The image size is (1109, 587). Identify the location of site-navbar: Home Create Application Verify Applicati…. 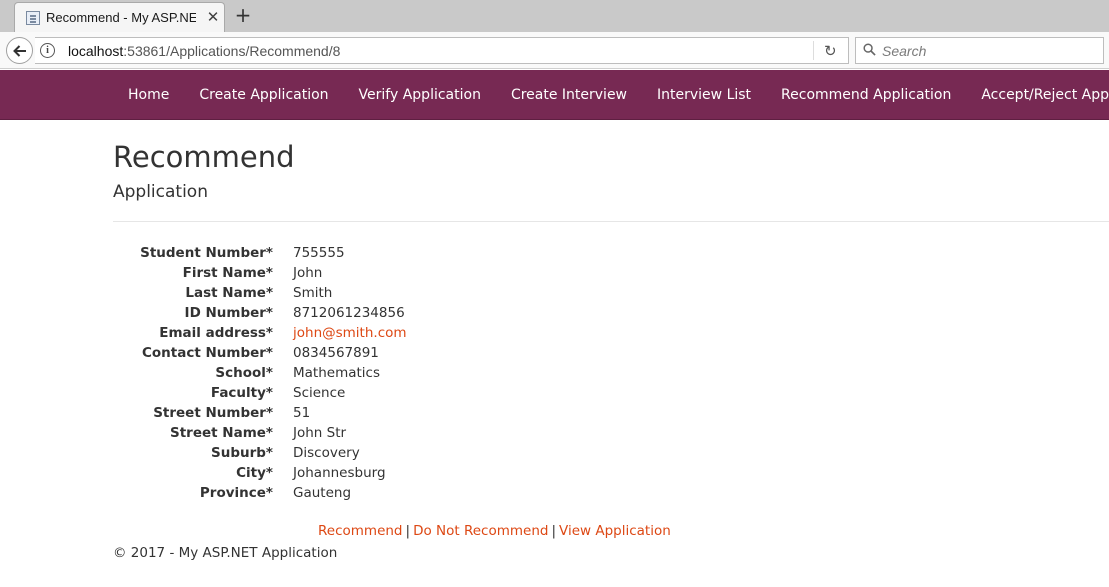
(554, 95).